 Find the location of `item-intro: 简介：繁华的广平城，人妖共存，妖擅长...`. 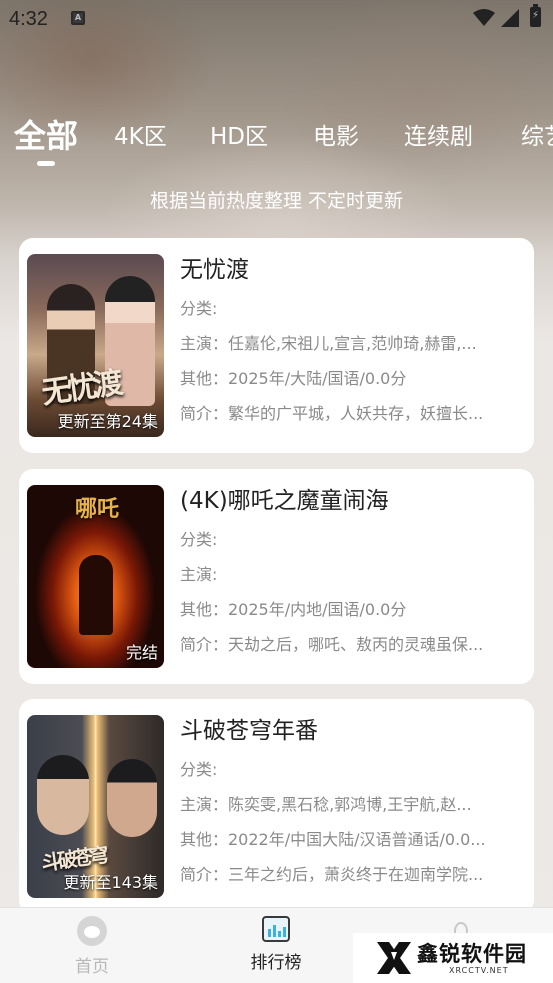

item-intro: 简介：繁华的广平城，人妖共存，妖擅长... is located at coordinates (332, 413).